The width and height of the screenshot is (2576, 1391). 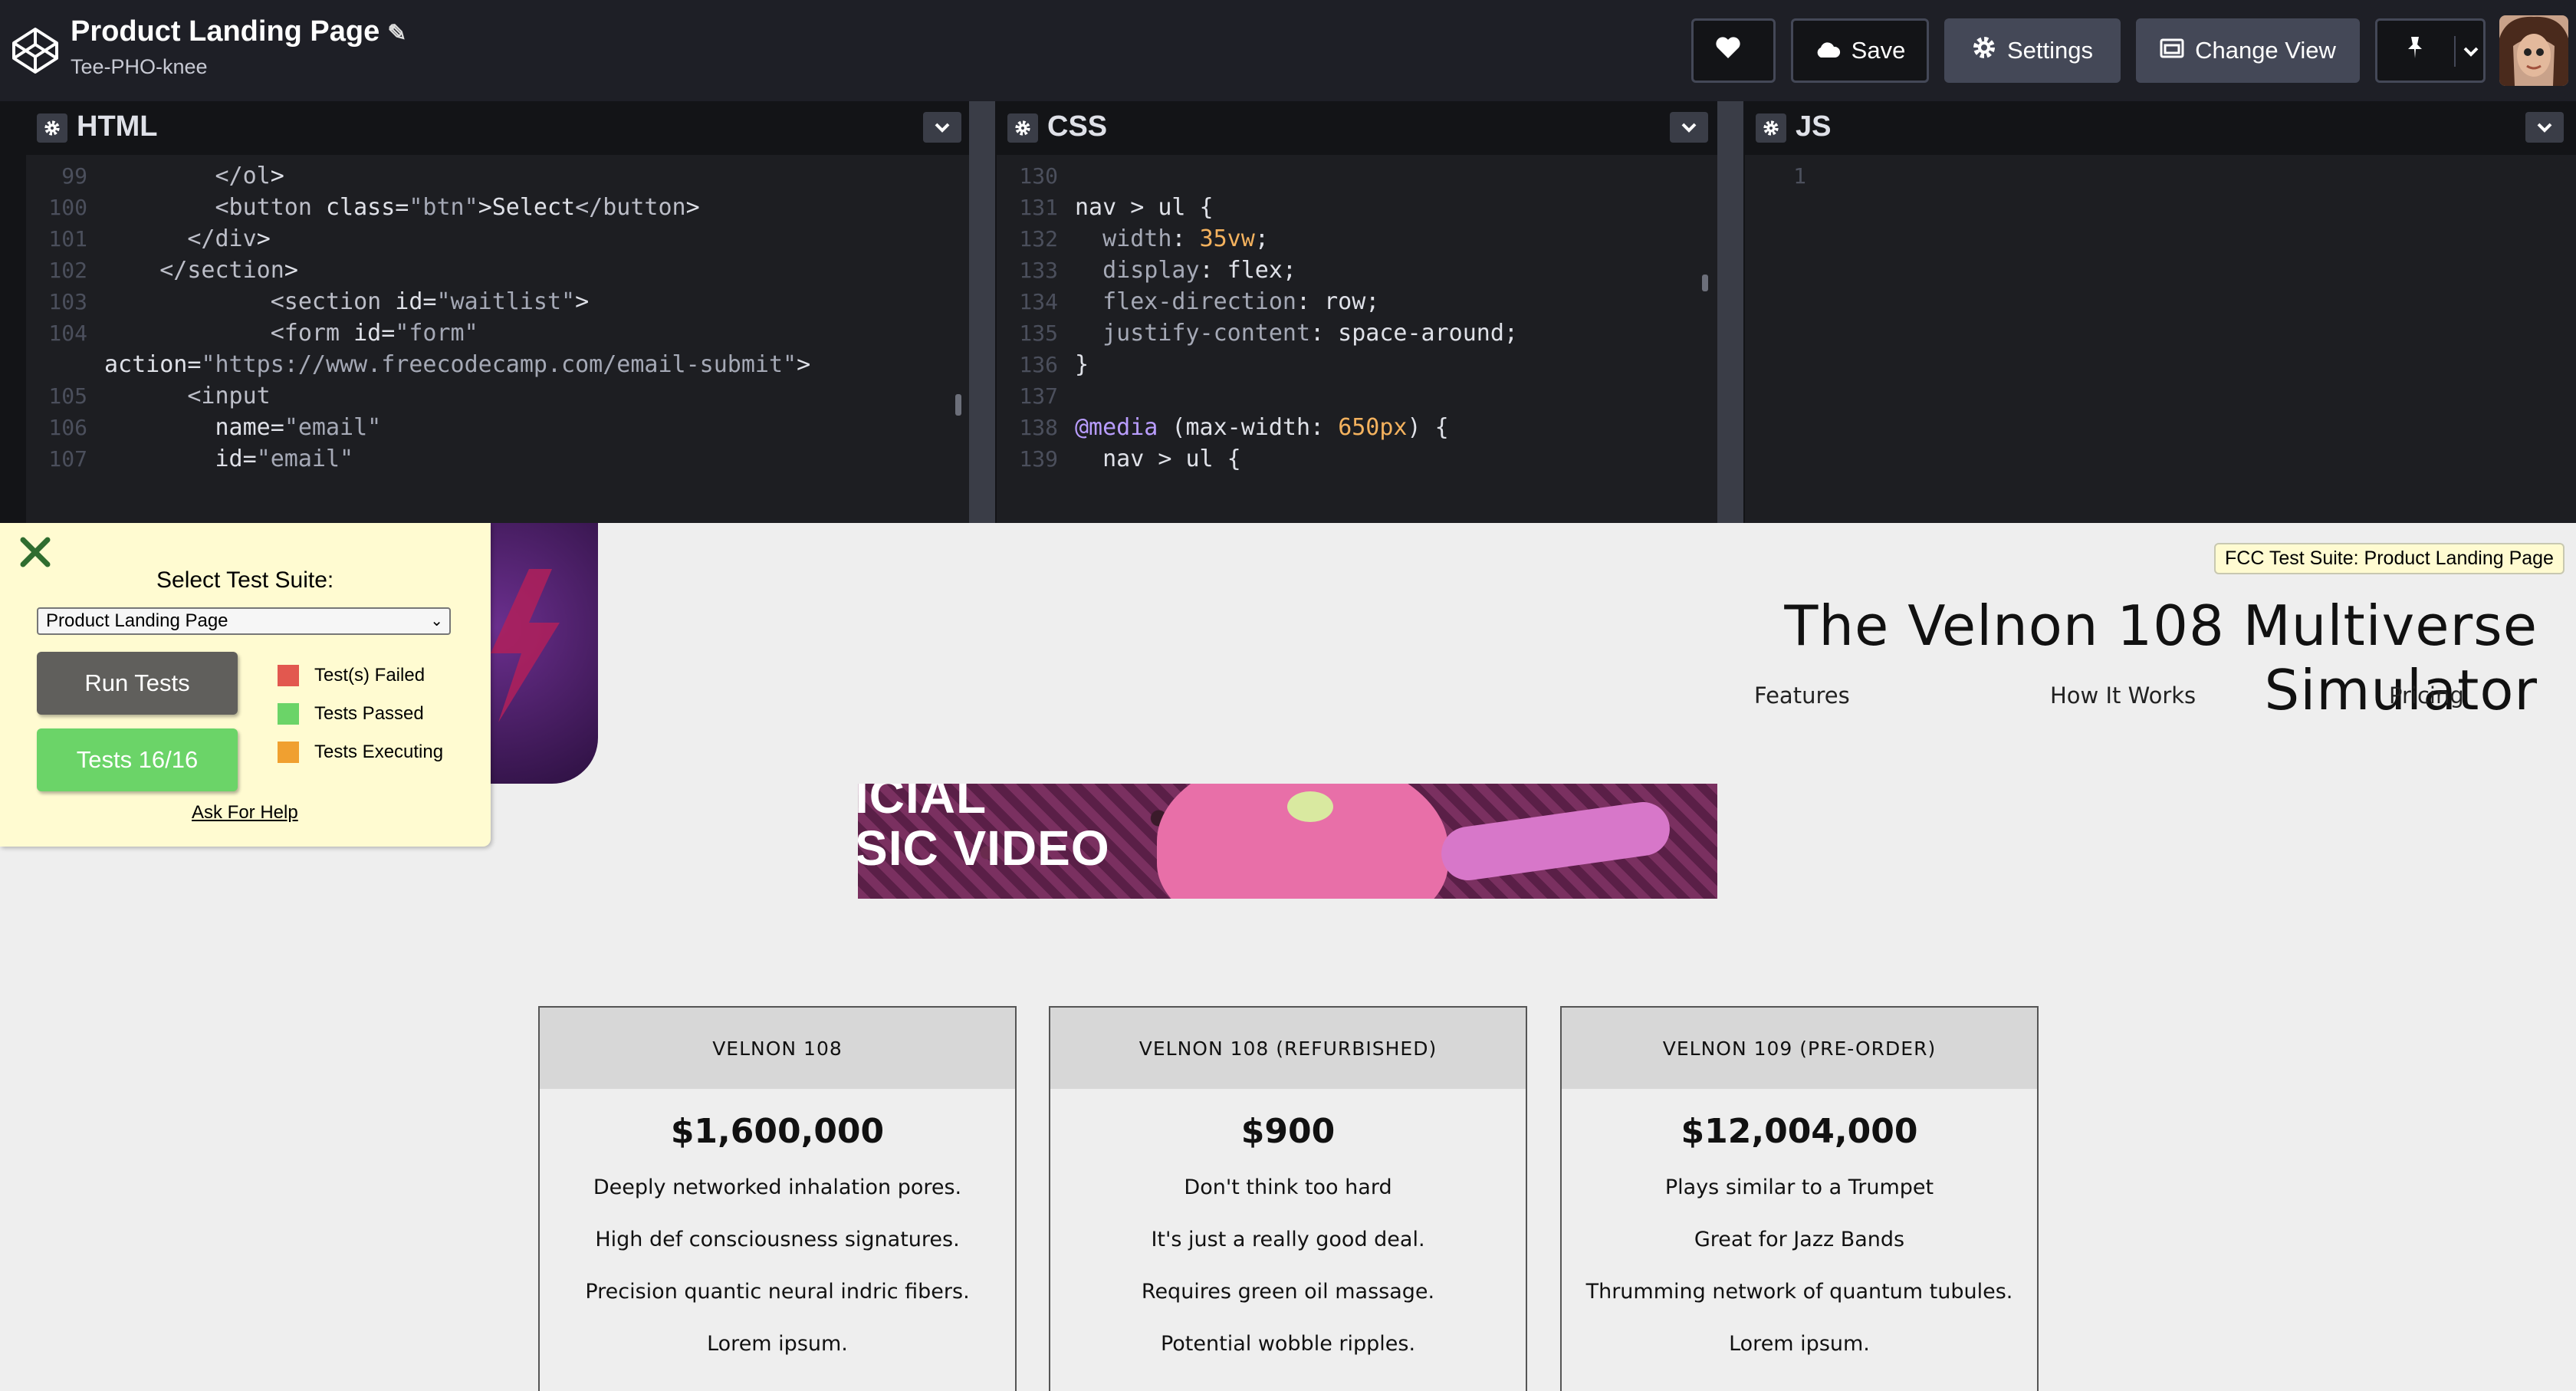 I want to click on code-text: <section id="waitlist">, so click(x=430, y=301).